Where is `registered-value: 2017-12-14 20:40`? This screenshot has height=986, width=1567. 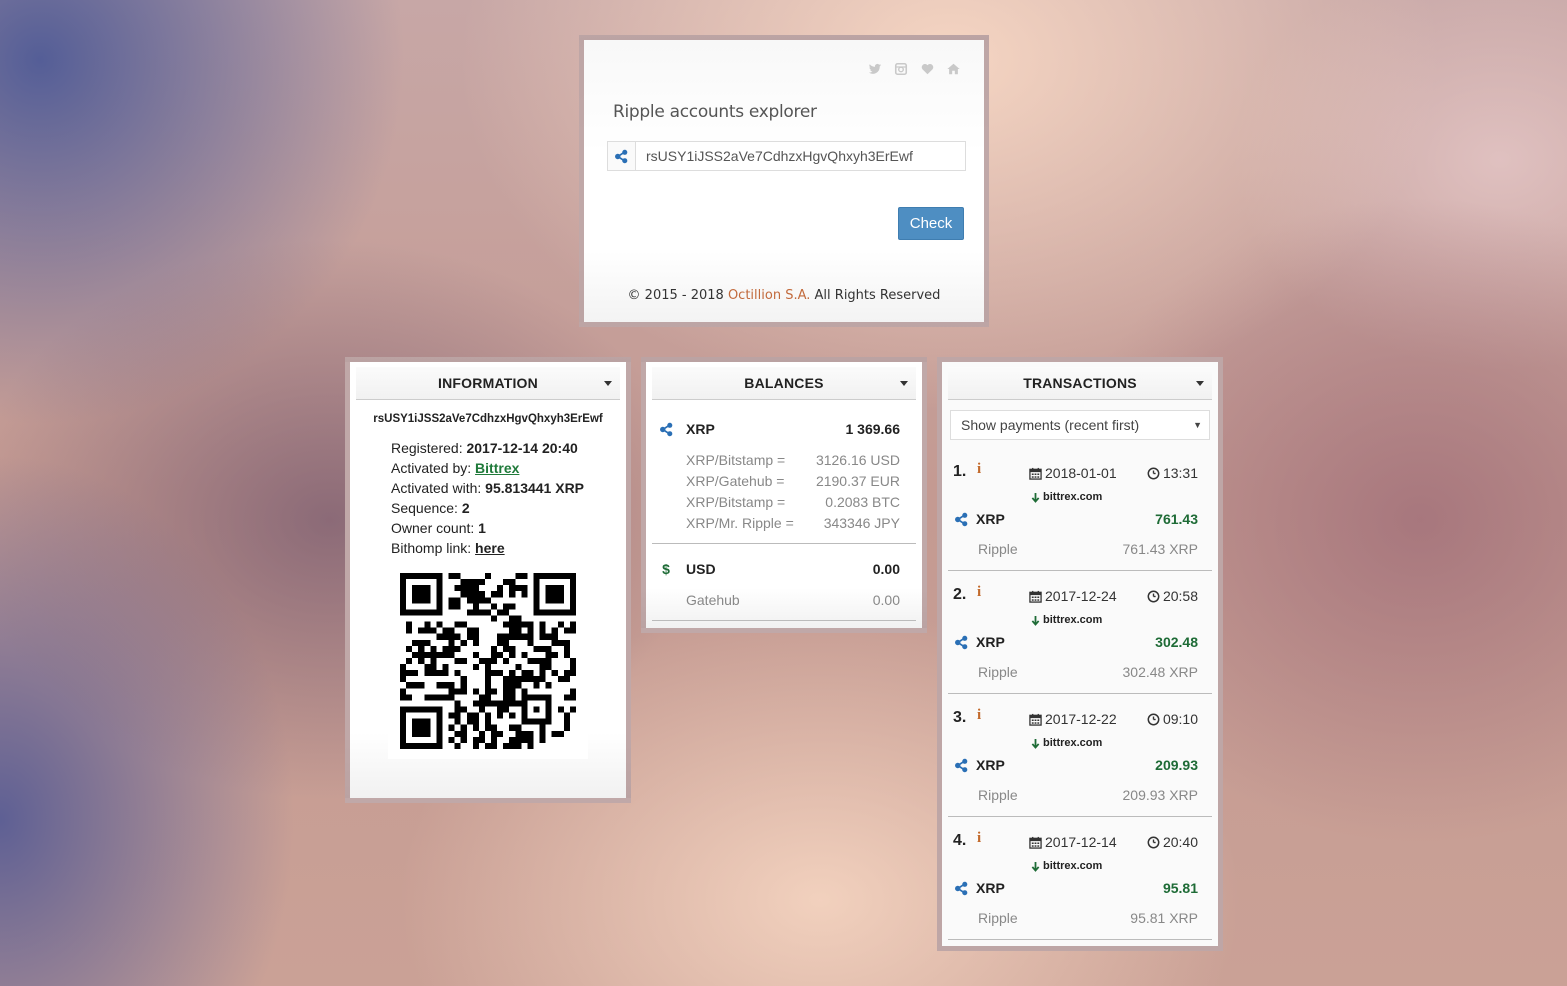 registered-value: 2017-12-14 20:40 is located at coordinates (522, 448).